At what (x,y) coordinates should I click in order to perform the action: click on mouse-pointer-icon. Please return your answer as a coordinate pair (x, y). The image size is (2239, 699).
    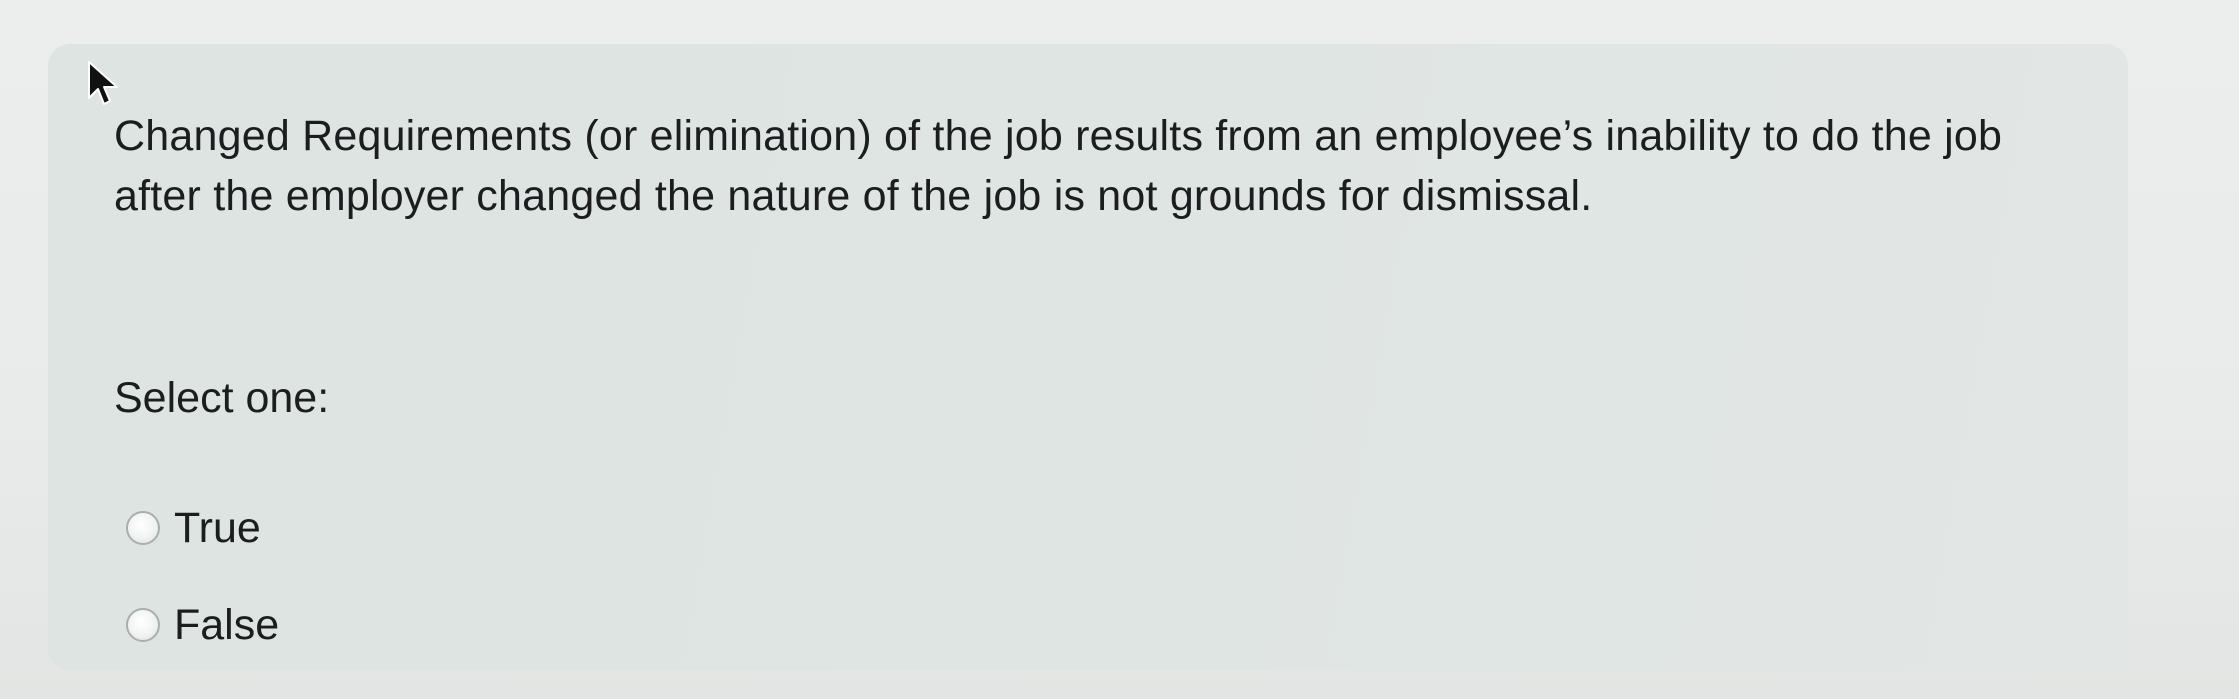
    Looking at the image, I should click on (103, 83).